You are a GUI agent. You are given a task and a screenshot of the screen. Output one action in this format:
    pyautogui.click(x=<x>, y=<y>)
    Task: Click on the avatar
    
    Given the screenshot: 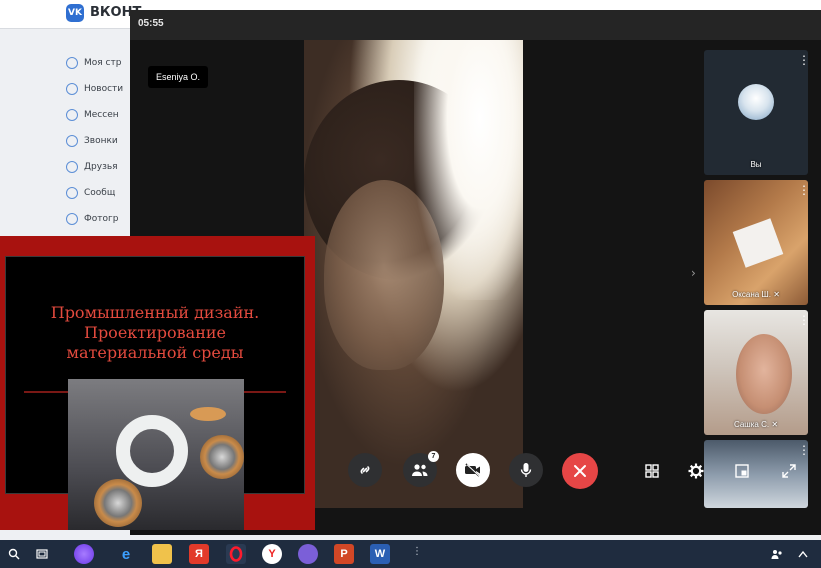 What is the action you would take?
    pyautogui.click(x=756, y=102)
    